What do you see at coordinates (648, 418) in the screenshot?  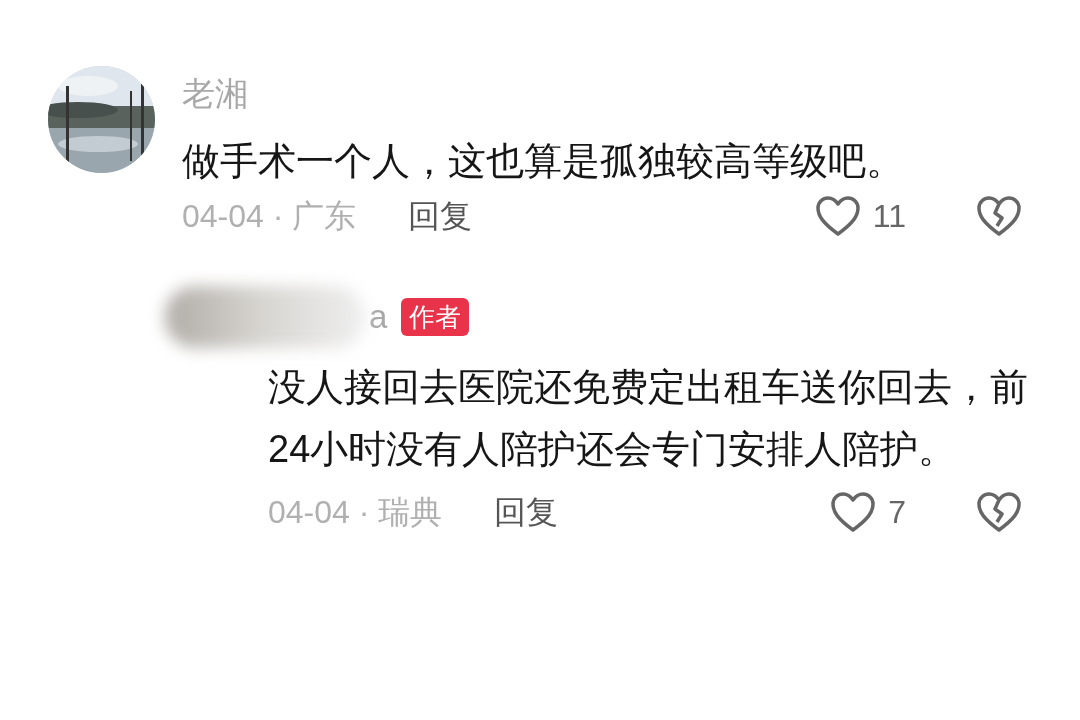 I see `reply-text: 没人接回去医院还免费定出租车送你回去，前24小时没有人陪护还会专门安排人陪护。` at bounding box center [648, 418].